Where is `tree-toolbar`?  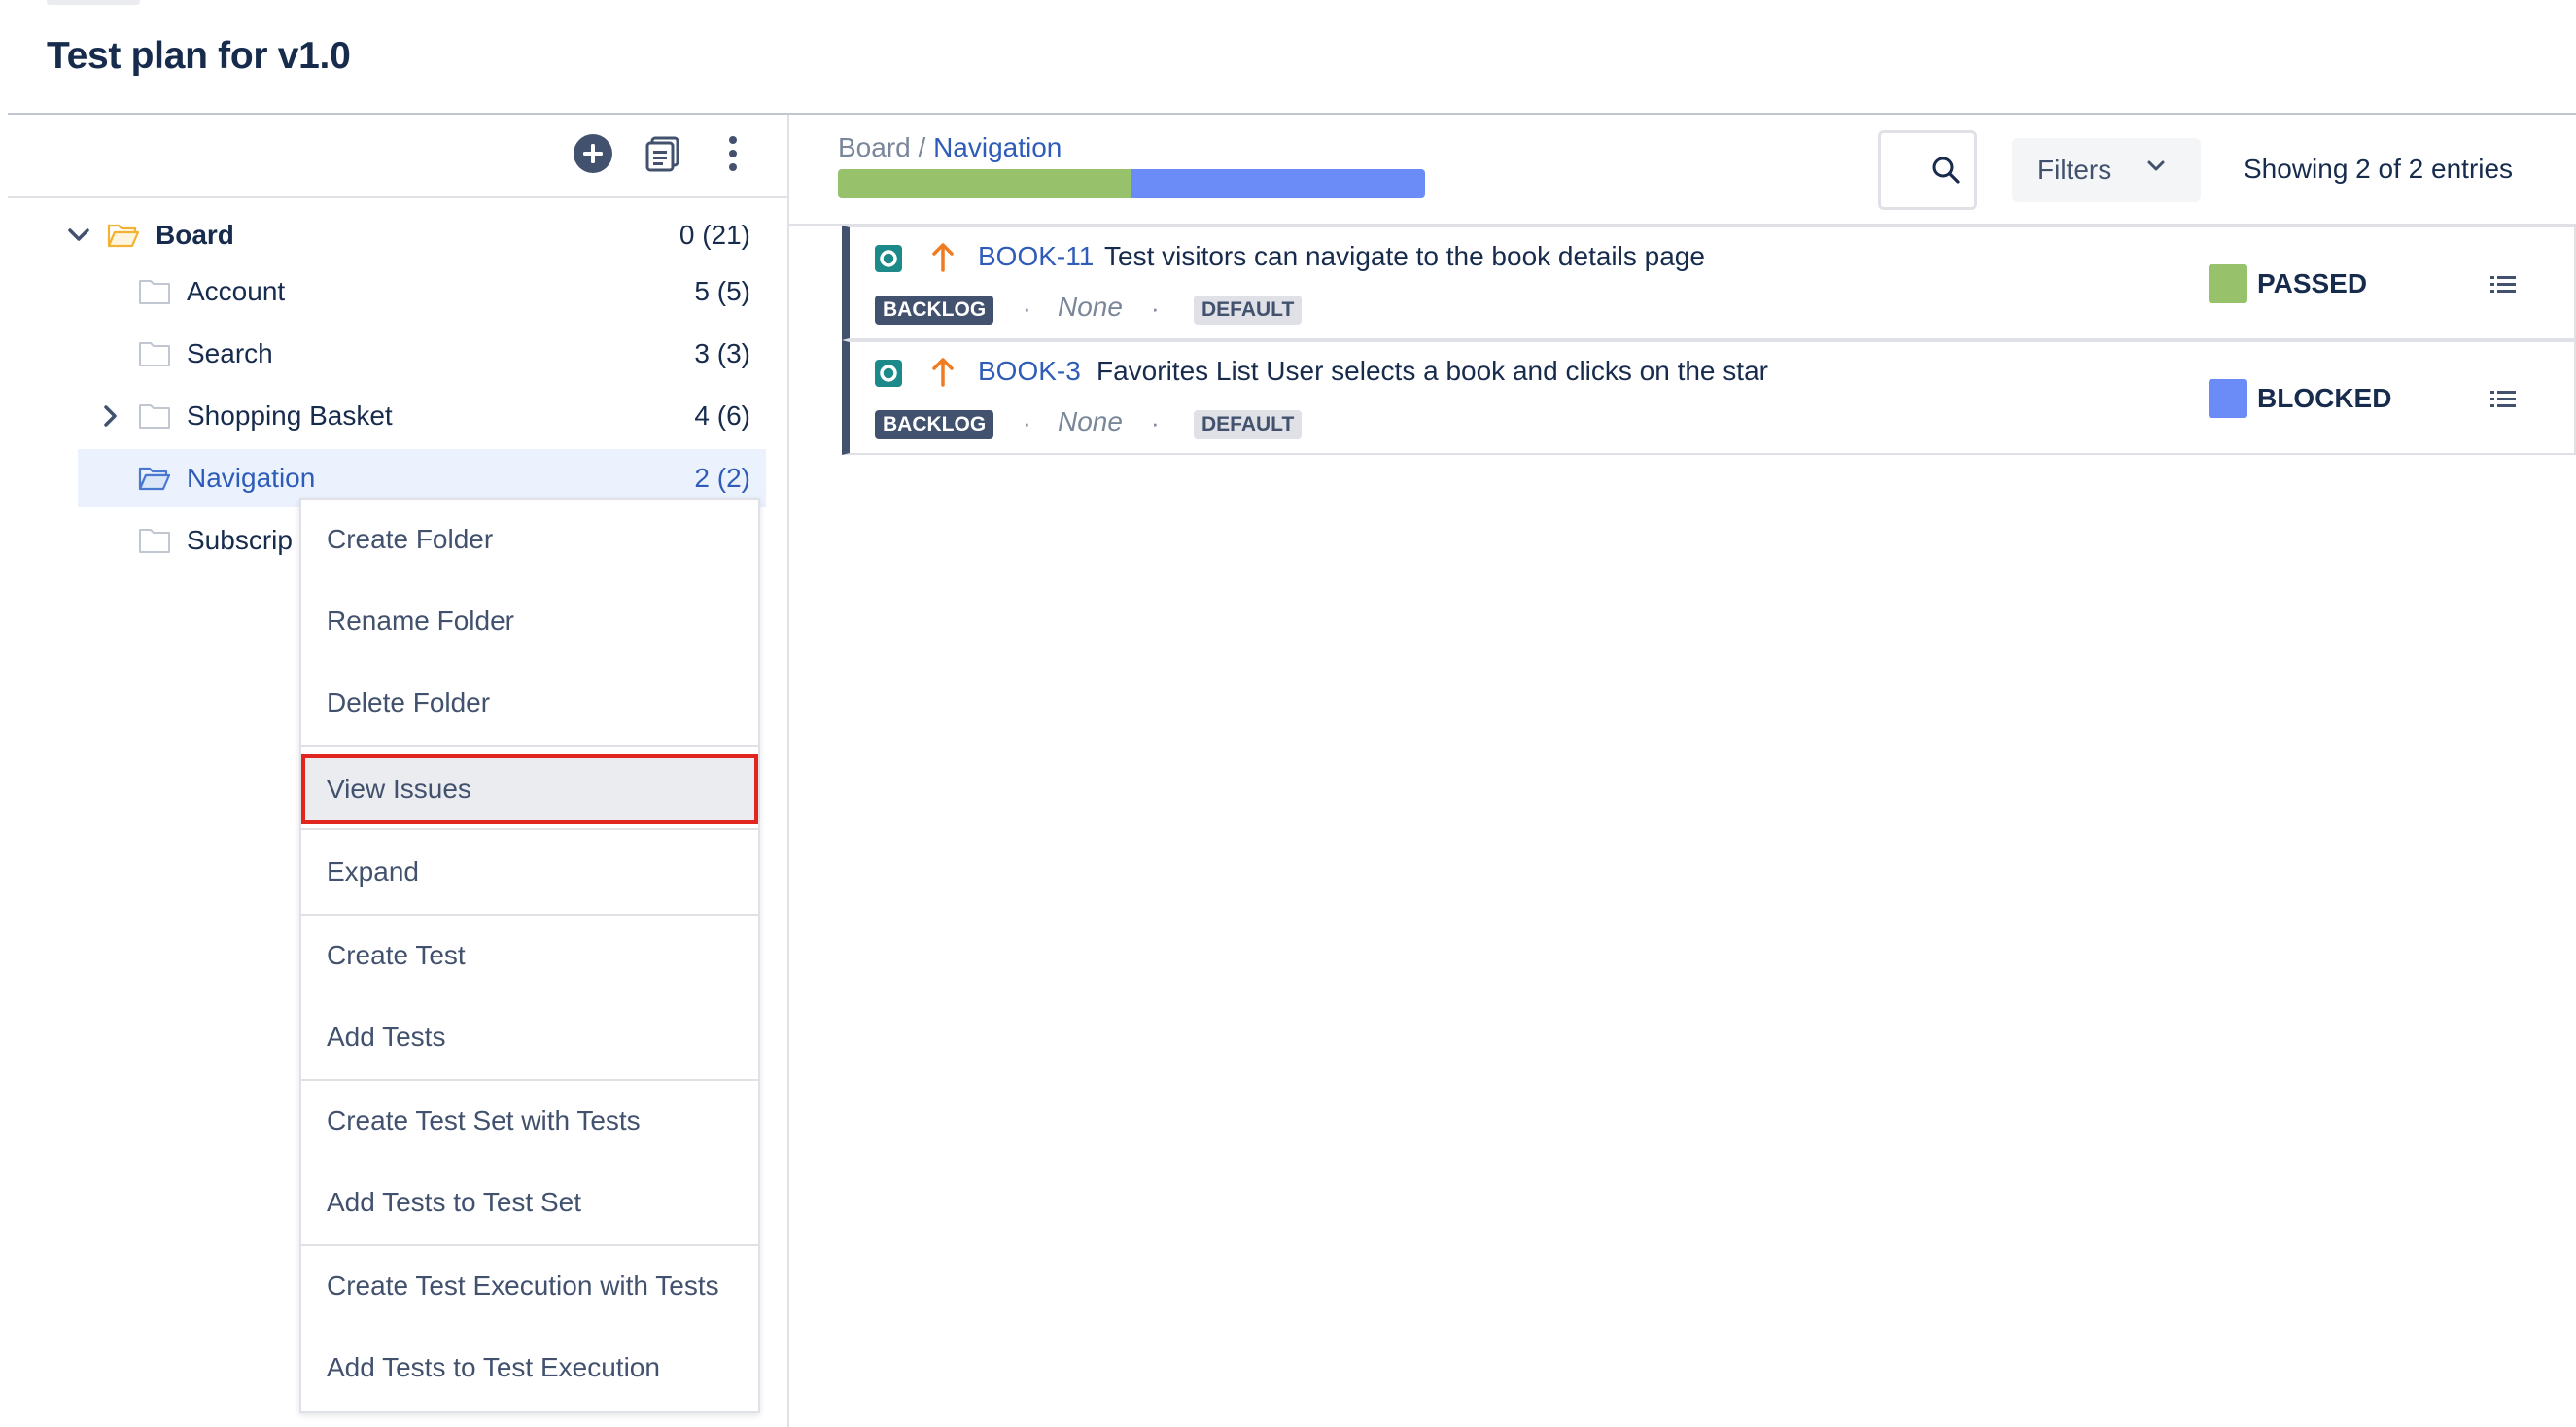 tree-toolbar is located at coordinates (398, 156).